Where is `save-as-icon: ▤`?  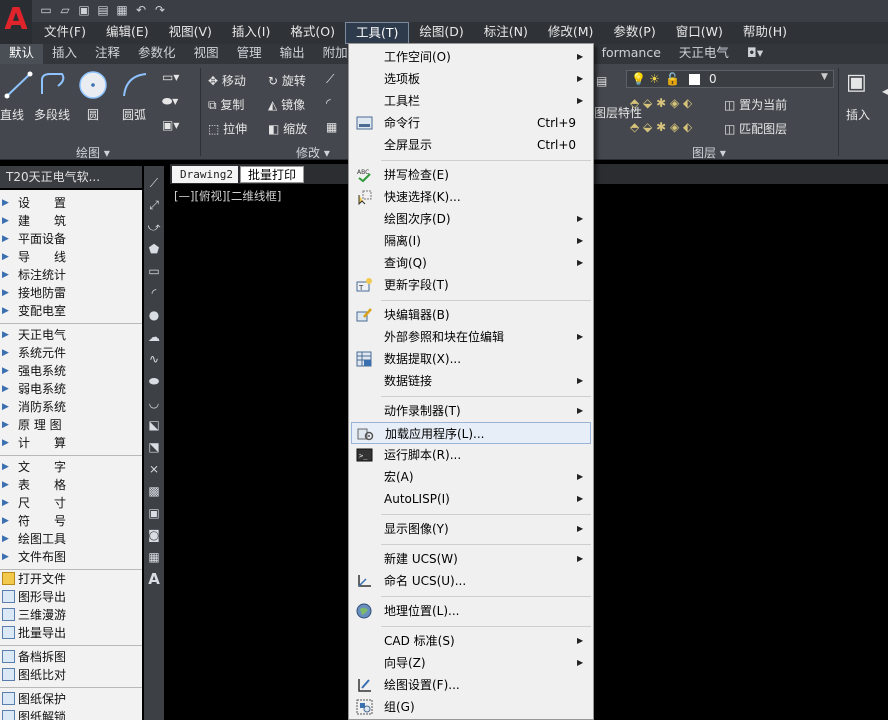
save-as-icon: ▤ is located at coordinates (103, 10).